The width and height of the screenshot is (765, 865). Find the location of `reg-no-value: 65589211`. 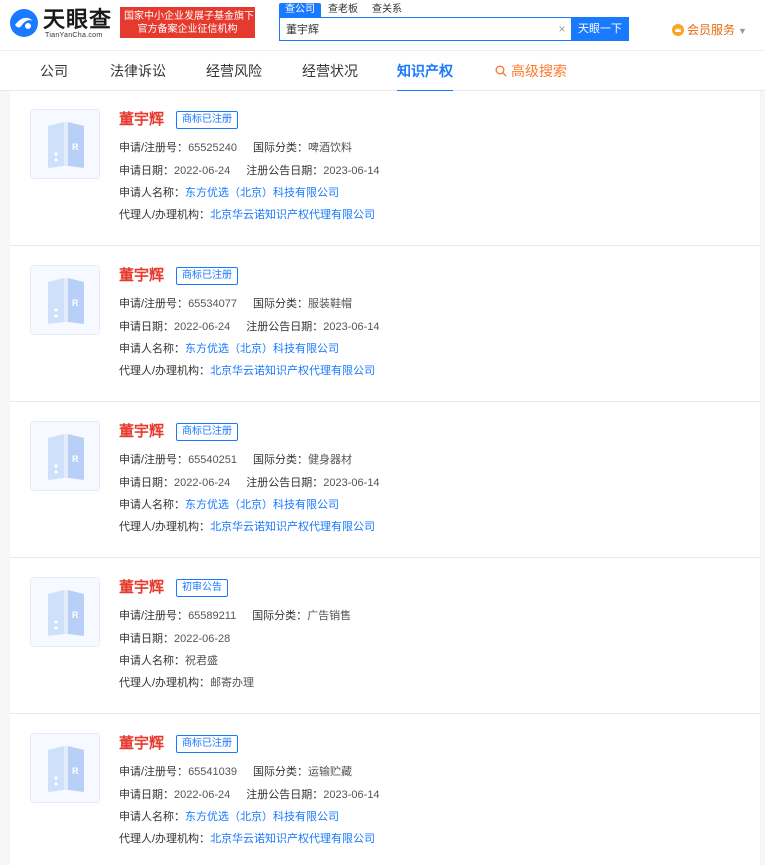

reg-no-value: 65589211 is located at coordinates (212, 616).